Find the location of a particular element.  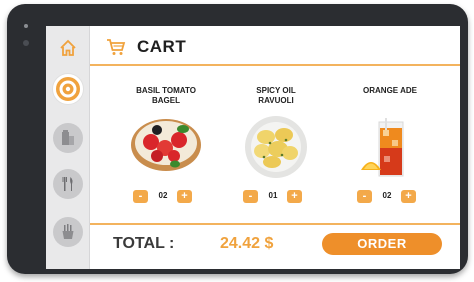

item-name-line2: RAVUOLI is located at coordinates (276, 100).